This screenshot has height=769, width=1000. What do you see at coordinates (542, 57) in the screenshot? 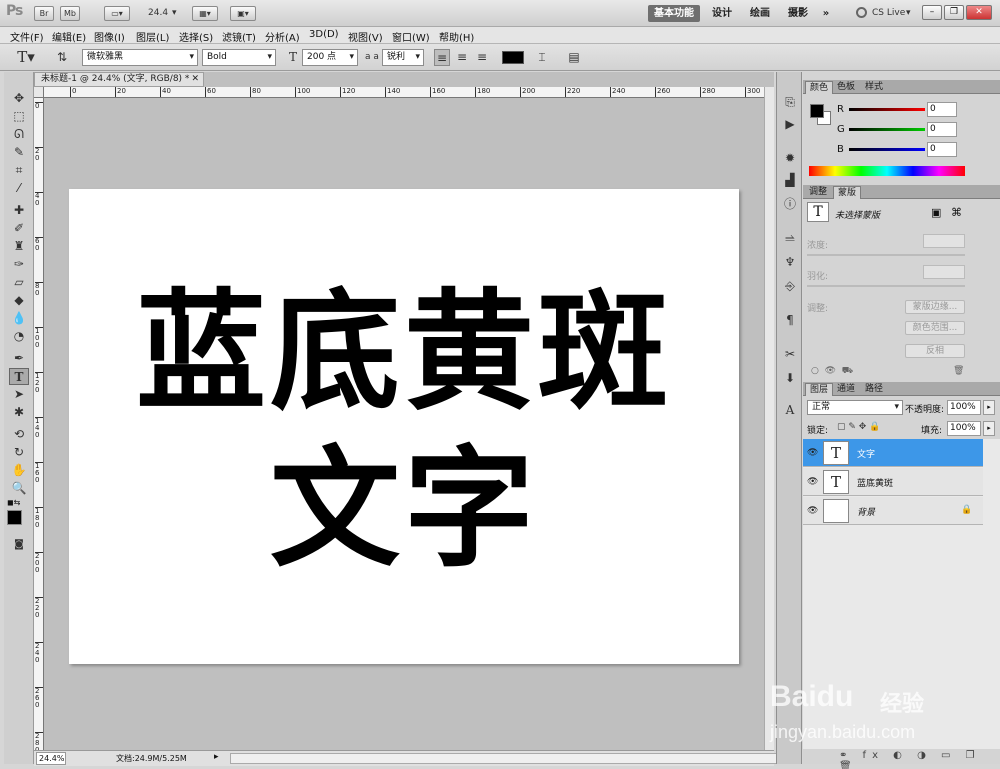
I see `warp-text-icon: ⌶` at bounding box center [542, 57].